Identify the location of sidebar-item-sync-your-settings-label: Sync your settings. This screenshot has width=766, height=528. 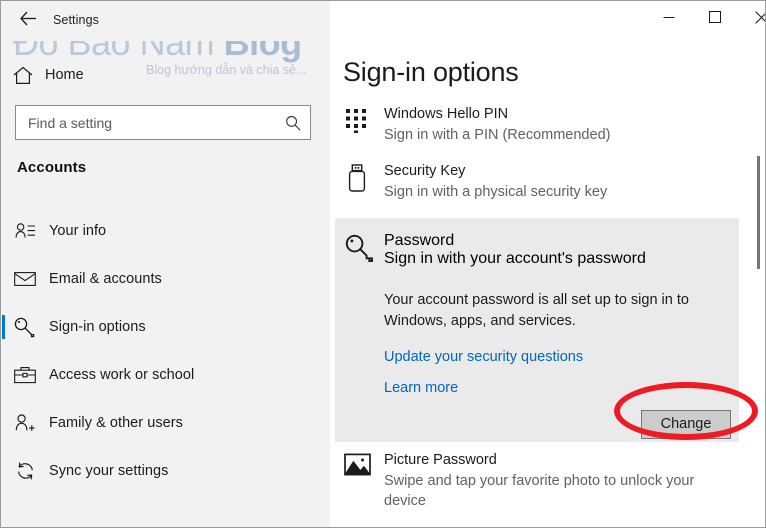
(109, 471).